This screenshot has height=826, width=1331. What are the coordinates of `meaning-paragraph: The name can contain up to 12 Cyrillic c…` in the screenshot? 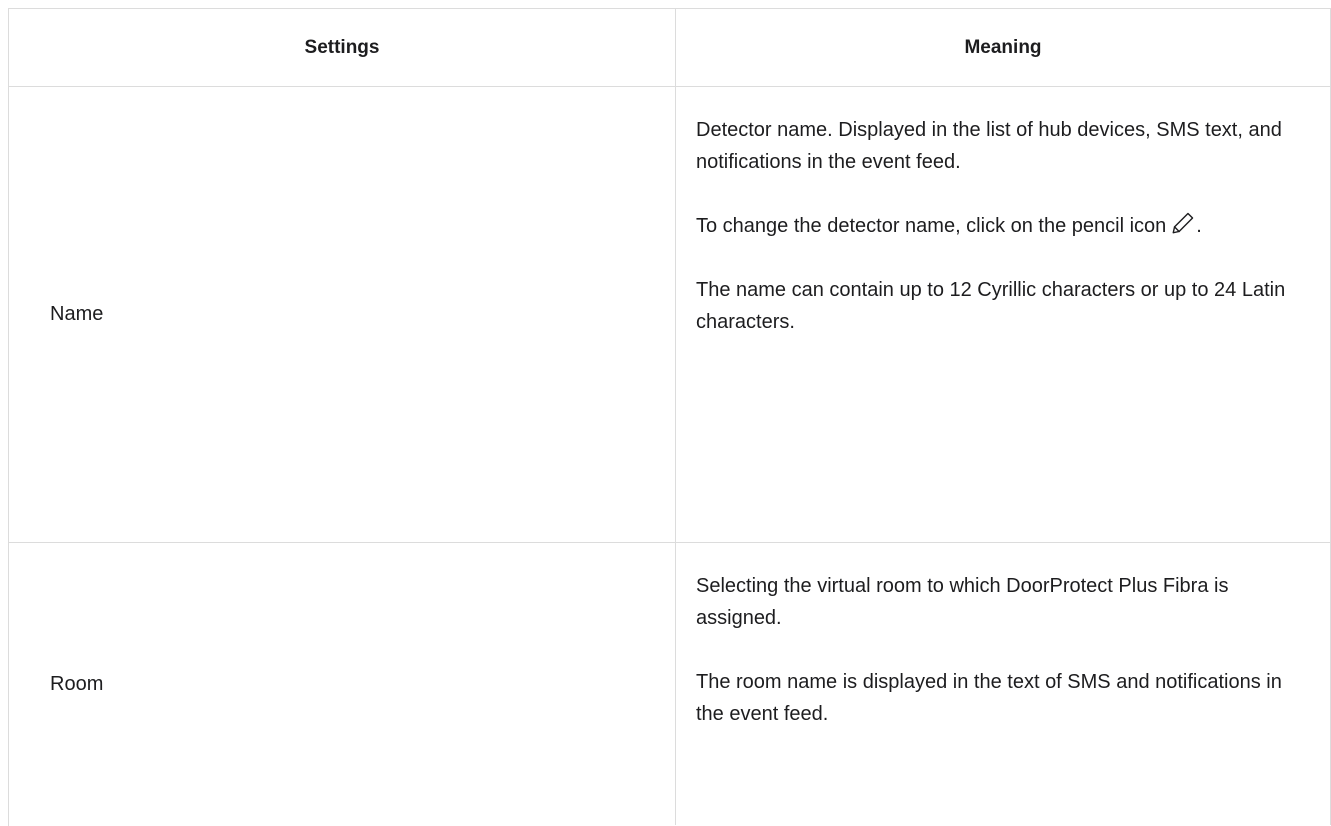 It's located at (991, 306).